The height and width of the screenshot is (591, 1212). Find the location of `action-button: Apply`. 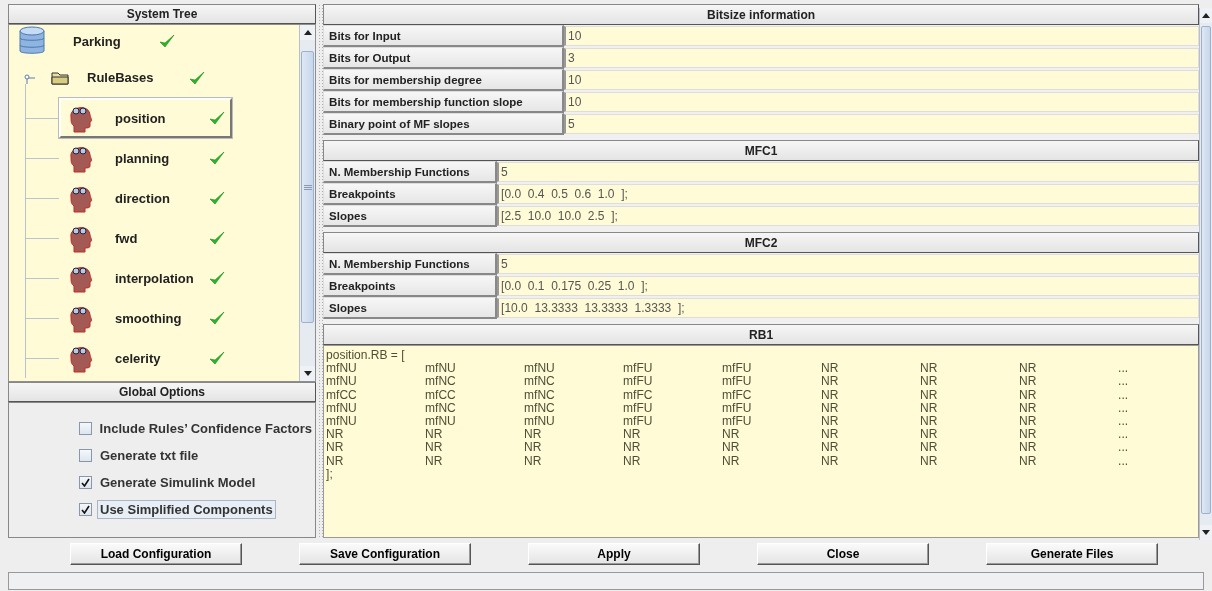

action-button: Apply is located at coordinates (614, 554).